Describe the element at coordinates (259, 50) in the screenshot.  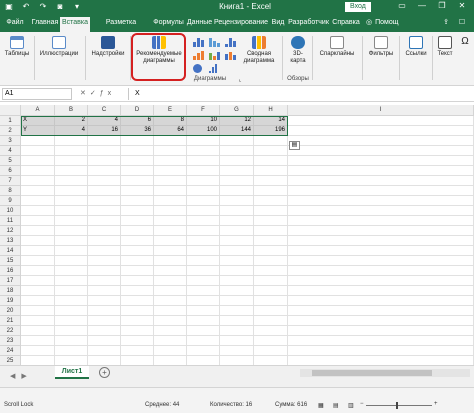
I see `pivot-chart-button: Сводная диаграмма` at that location.